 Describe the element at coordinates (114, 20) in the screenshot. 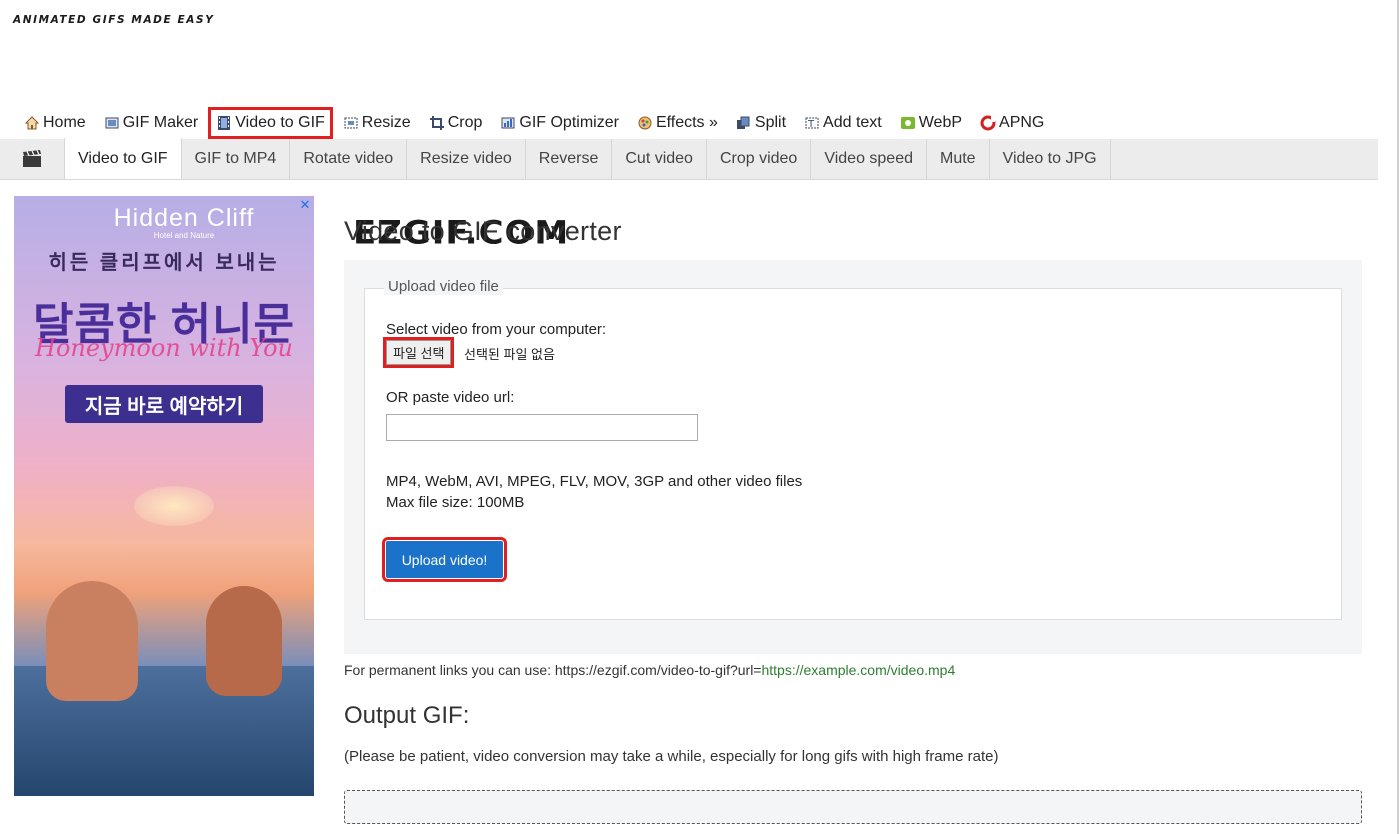

I see `logo-tagline: ANIMATED GIFS MADE EASY` at that location.